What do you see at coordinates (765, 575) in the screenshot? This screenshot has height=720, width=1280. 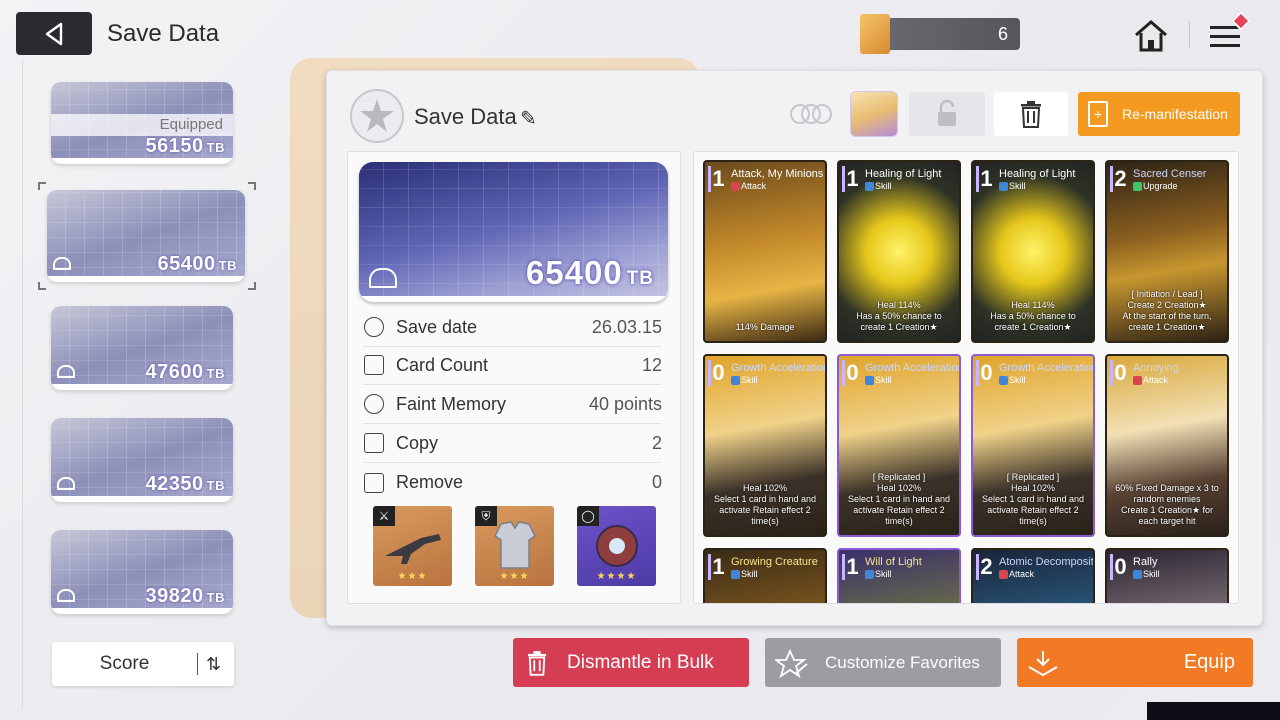 I see `deck-card: 1 Growing Creature Skill` at bounding box center [765, 575].